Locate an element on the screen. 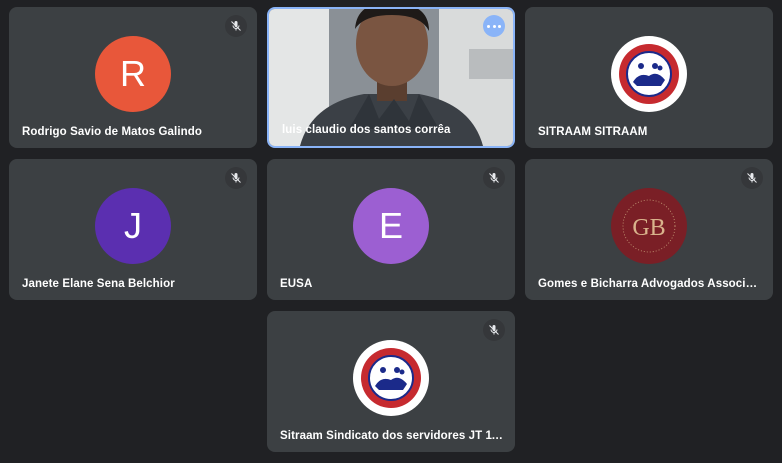 The width and height of the screenshot is (782, 463). participant-tile-sitraam: SITRAAM SITRAAM is located at coordinates (649, 77).